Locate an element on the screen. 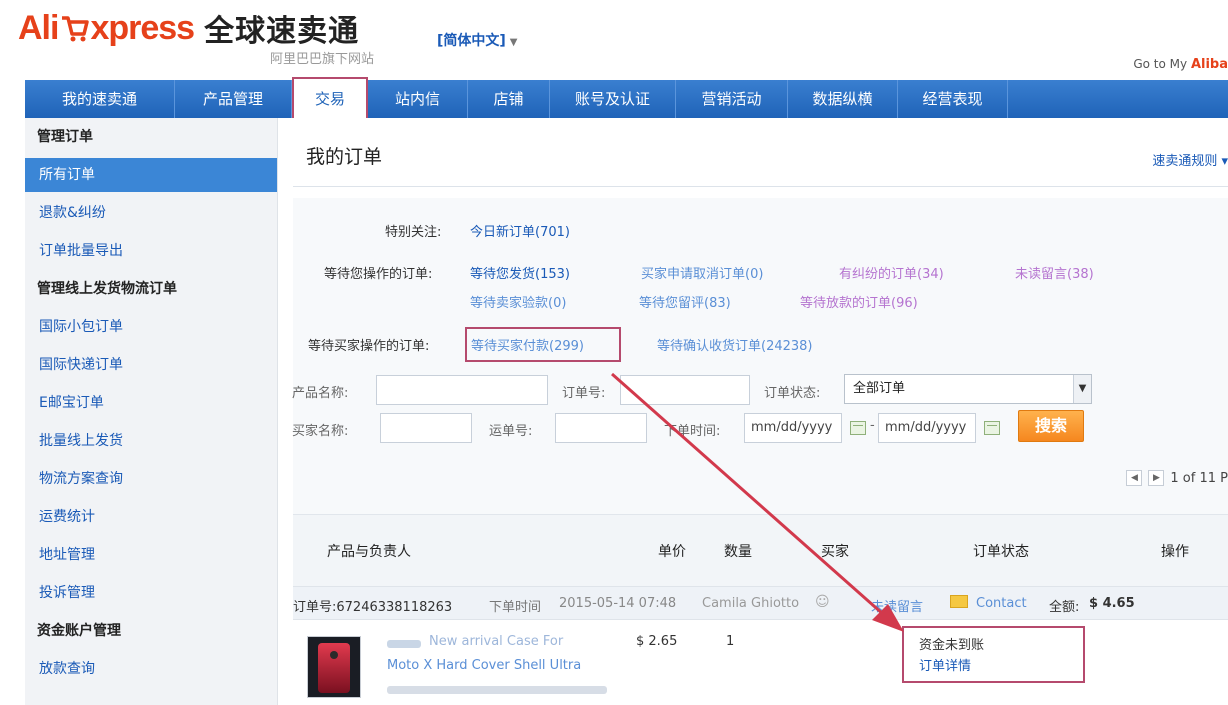  next-page-button: ▶ is located at coordinates (1156, 478).